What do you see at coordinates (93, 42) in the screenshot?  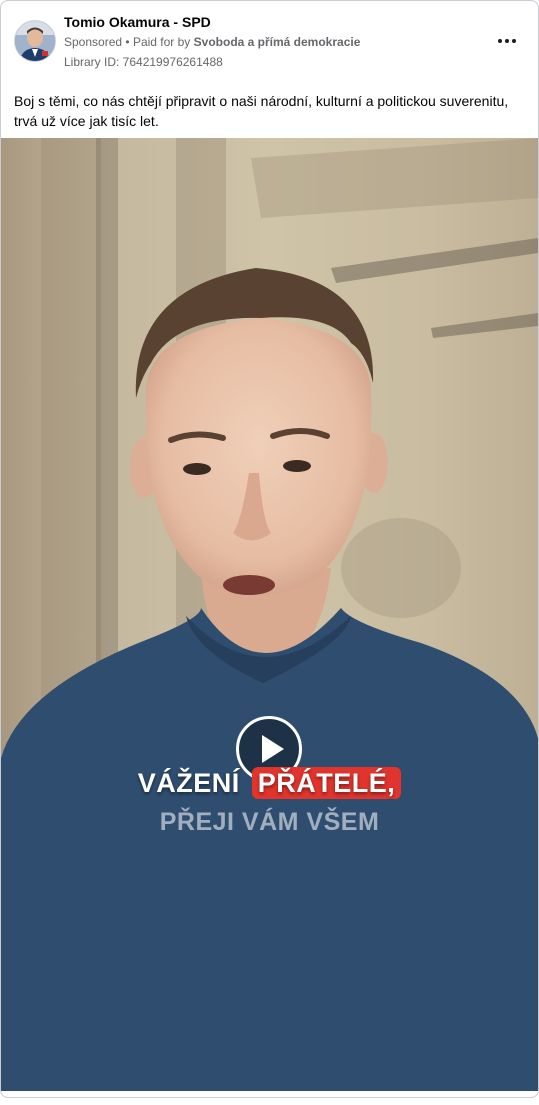 I see `sponsored-label: Sponsored` at bounding box center [93, 42].